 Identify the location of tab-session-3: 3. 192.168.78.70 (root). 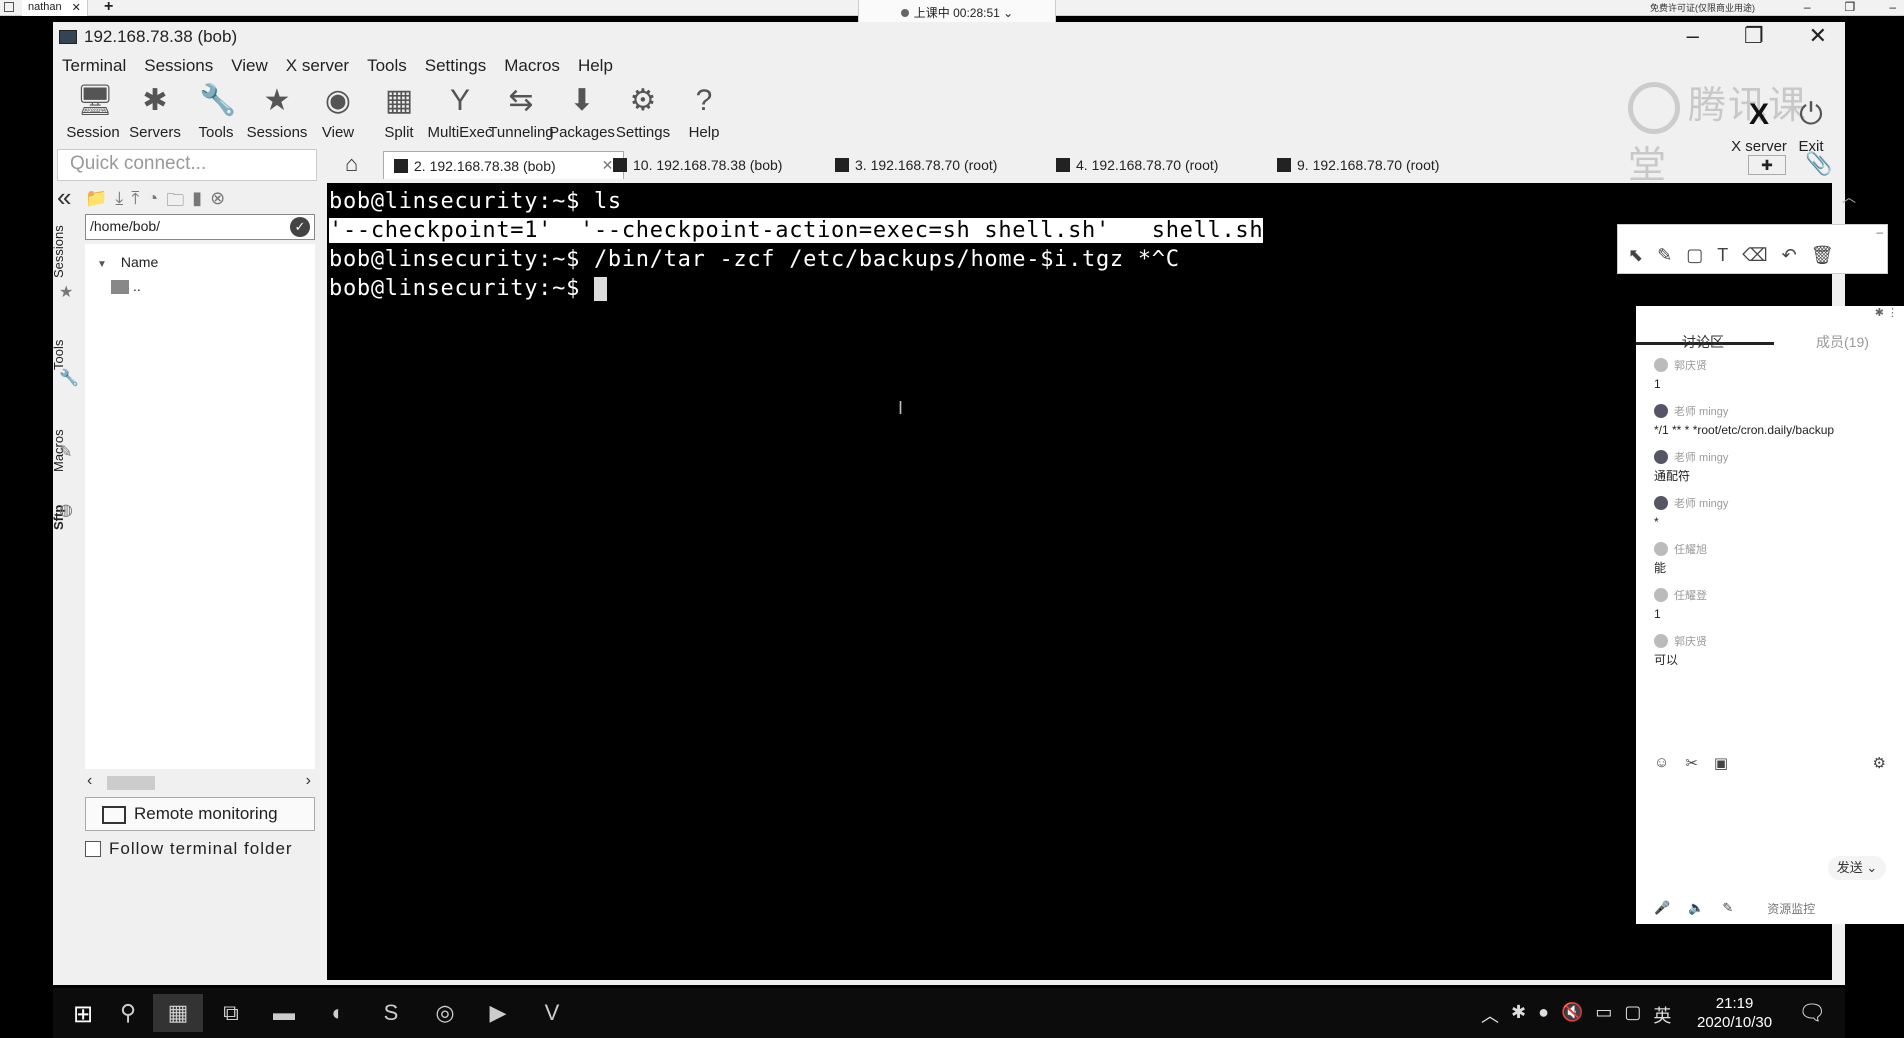
(916, 165).